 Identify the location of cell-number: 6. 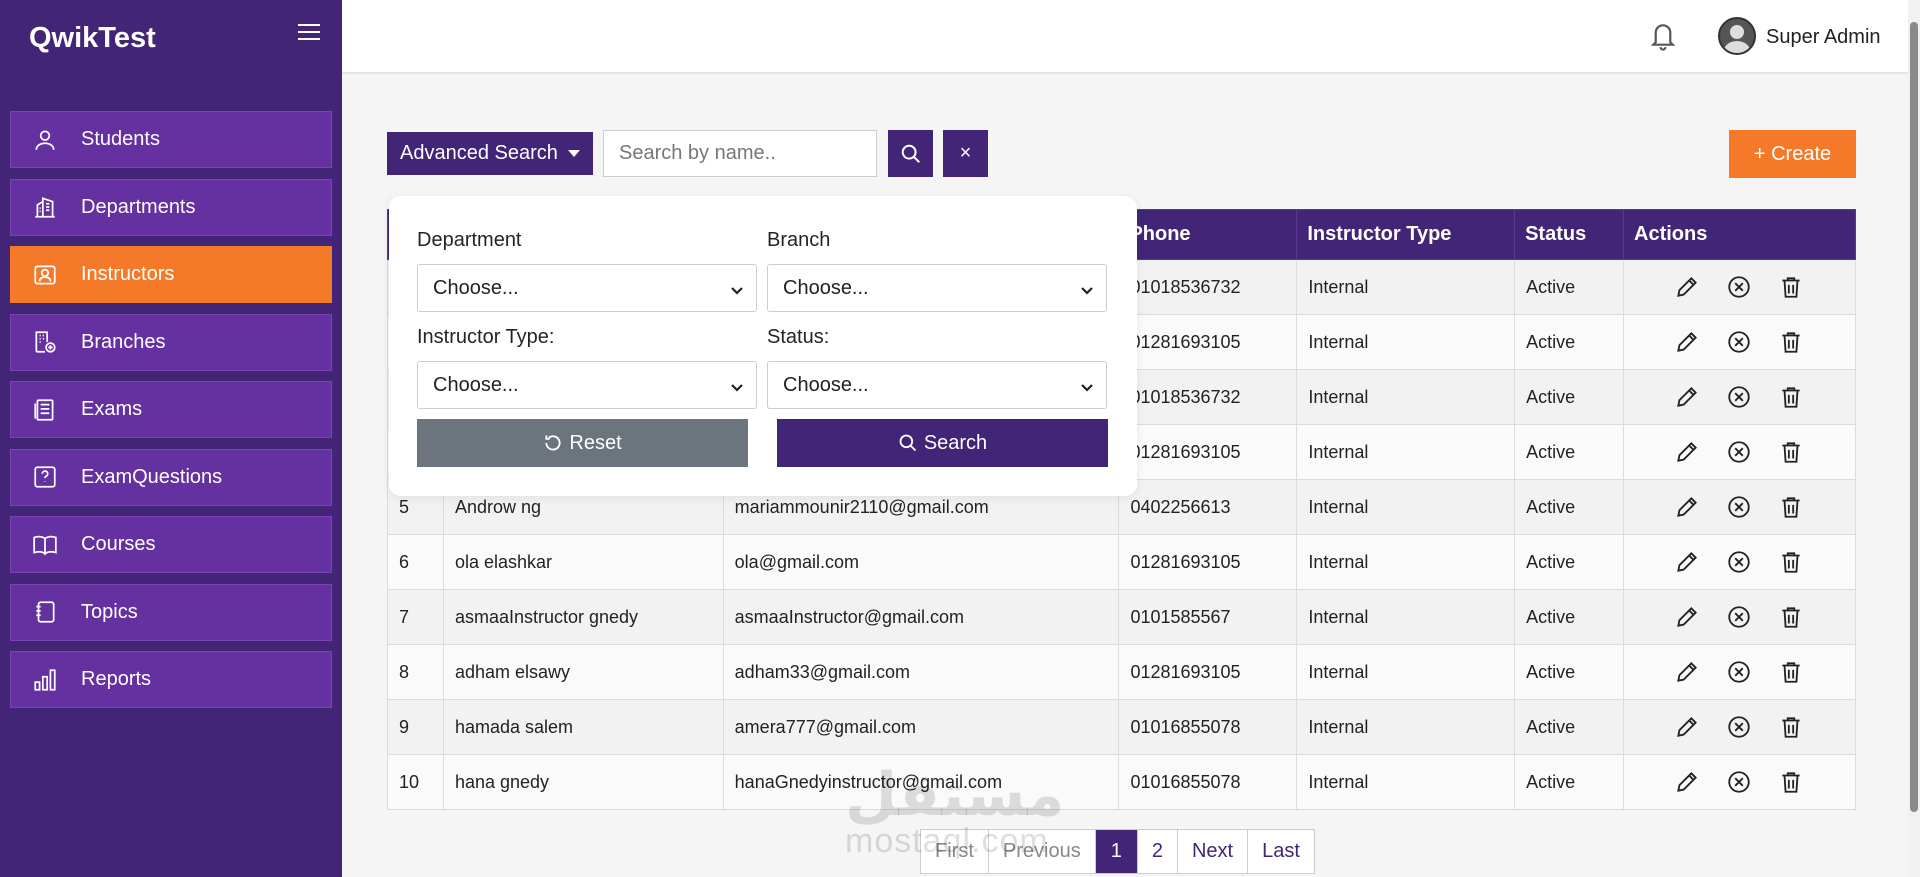
(415, 562).